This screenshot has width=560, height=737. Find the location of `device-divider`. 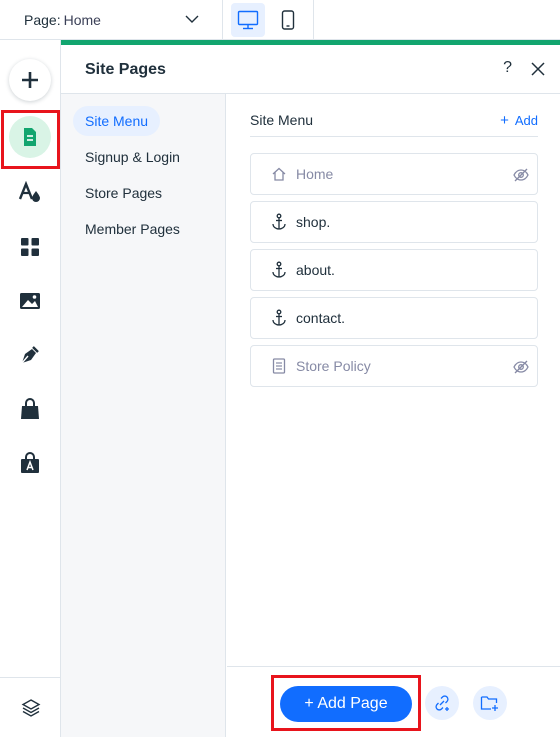

device-divider is located at coordinates (313, 20).